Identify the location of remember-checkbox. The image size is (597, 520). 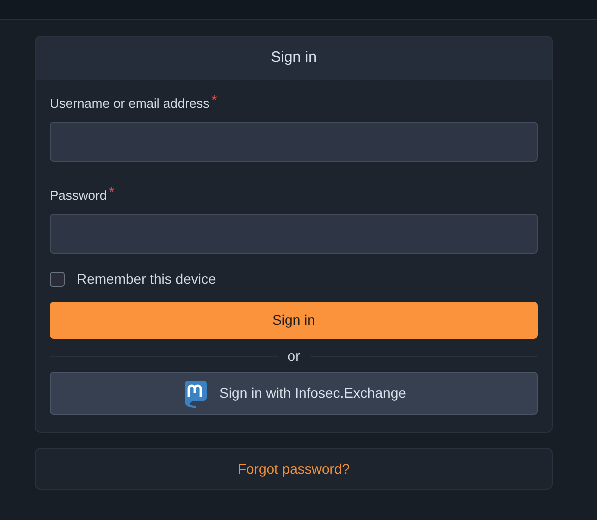
(57, 279).